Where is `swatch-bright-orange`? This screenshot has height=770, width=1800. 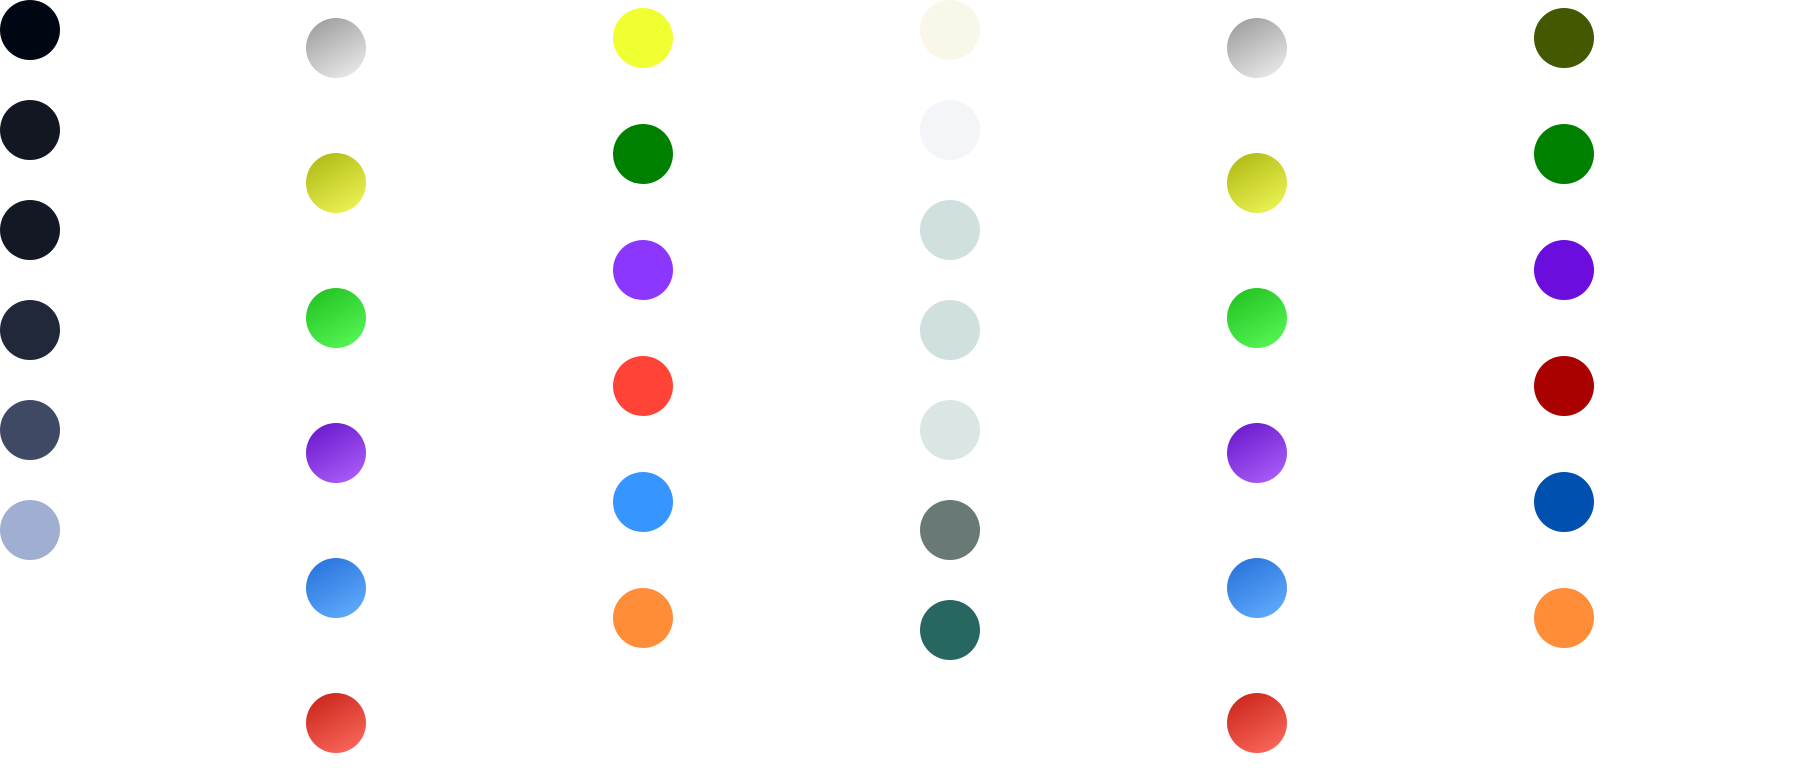
swatch-bright-orange is located at coordinates (643, 618).